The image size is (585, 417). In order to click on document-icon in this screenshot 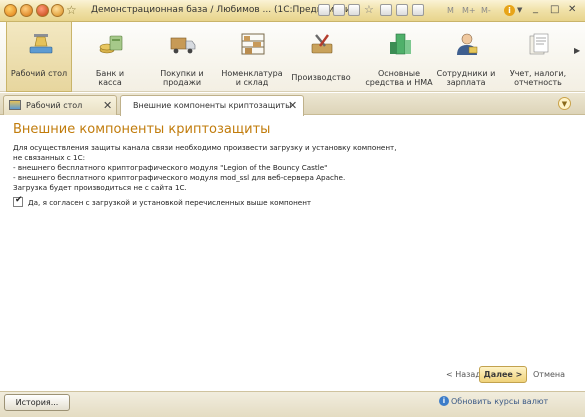, I will do `click(354, 10)`.